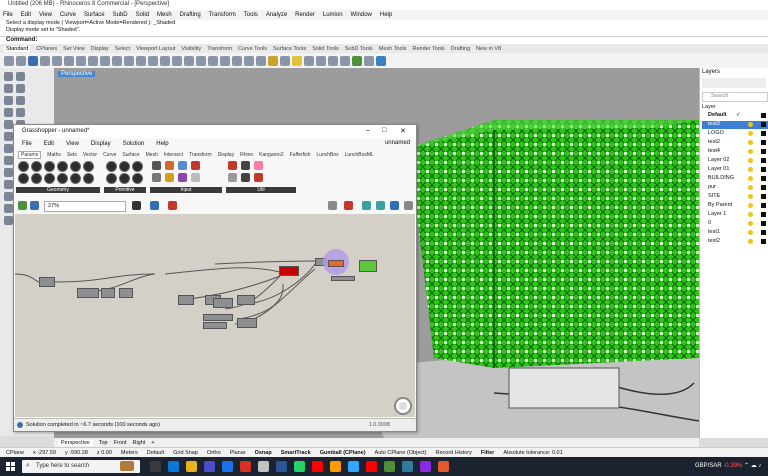 The height and width of the screenshot is (476, 768). What do you see at coordinates (124, 166) in the screenshot?
I see `param-integer-icon` at bounding box center [124, 166].